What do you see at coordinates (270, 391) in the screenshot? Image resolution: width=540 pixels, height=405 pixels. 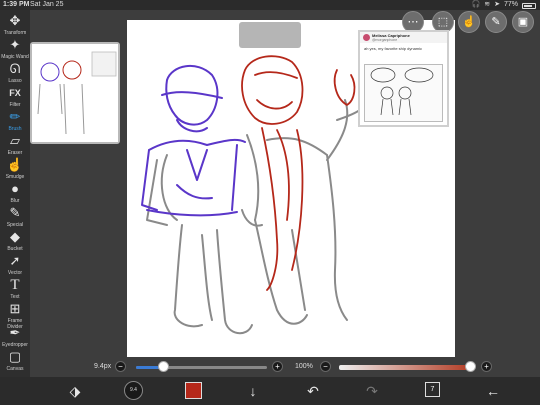 I see `bottom-toolbar: ⬗ ↓ ↶ ↷ ←` at bounding box center [270, 391].